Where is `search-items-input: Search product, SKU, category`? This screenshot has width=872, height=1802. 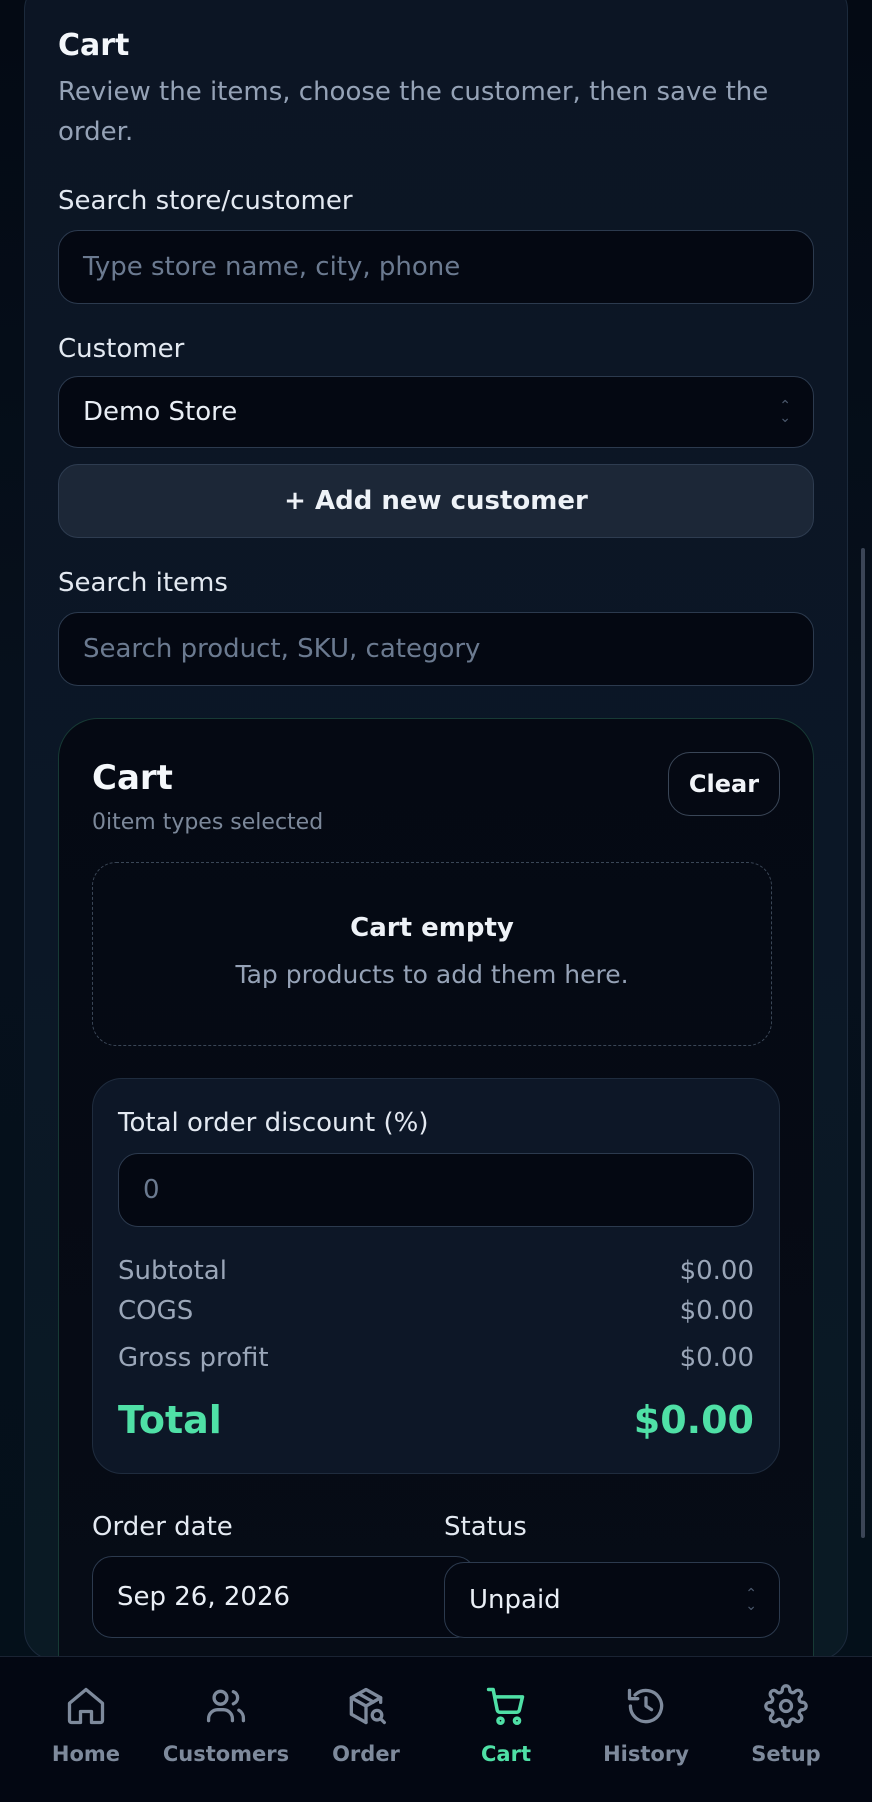
search-items-input: Search product, SKU, category is located at coordinates (436, 649).